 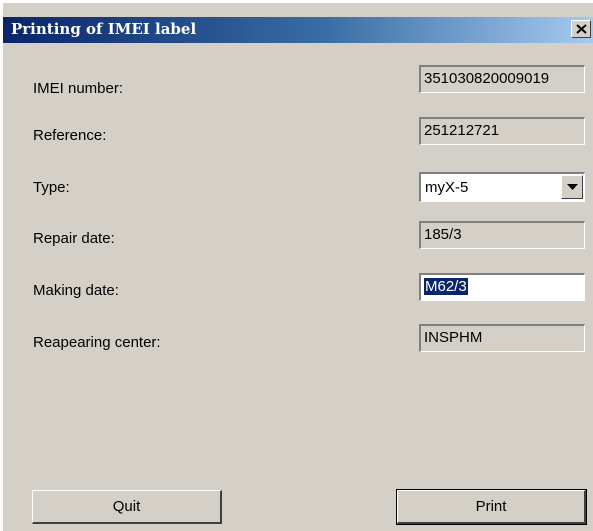 I want to click on making-date-input: M62/3, so click(x=502, y=287).